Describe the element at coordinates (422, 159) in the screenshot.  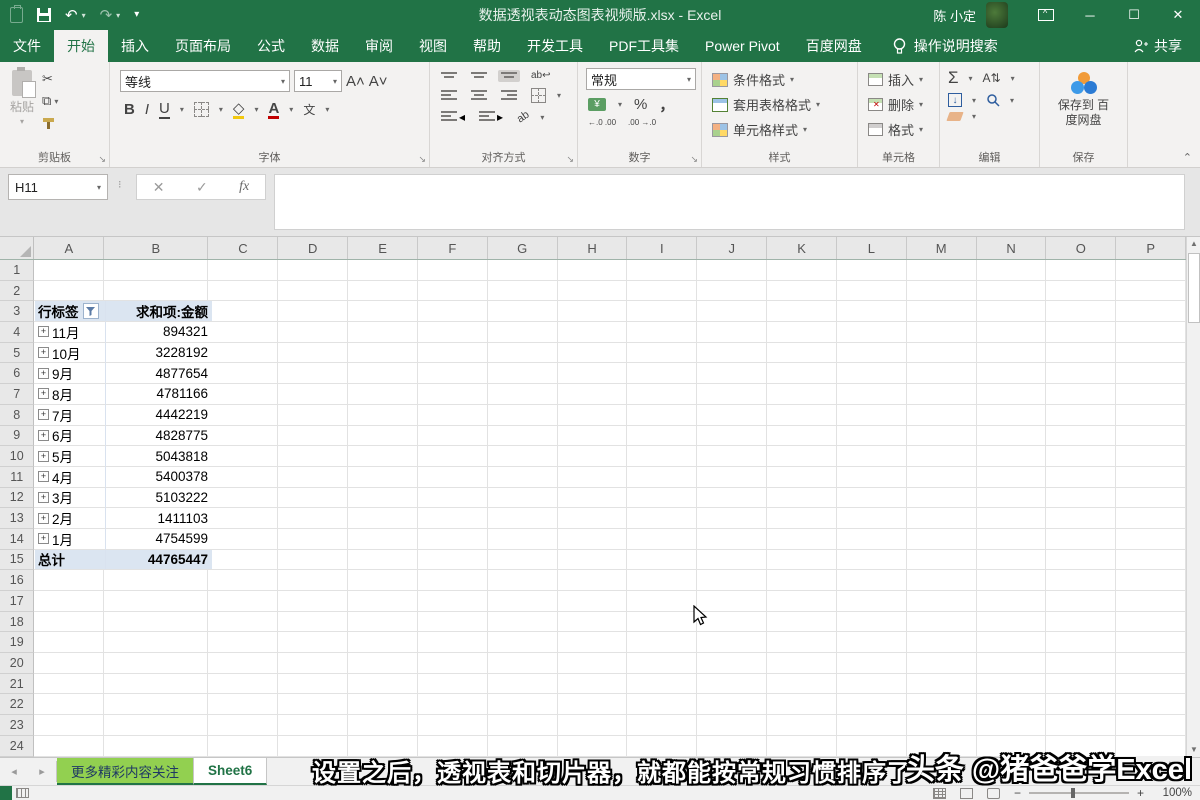
I see `font-dialog-launcher: ↘` at that location.